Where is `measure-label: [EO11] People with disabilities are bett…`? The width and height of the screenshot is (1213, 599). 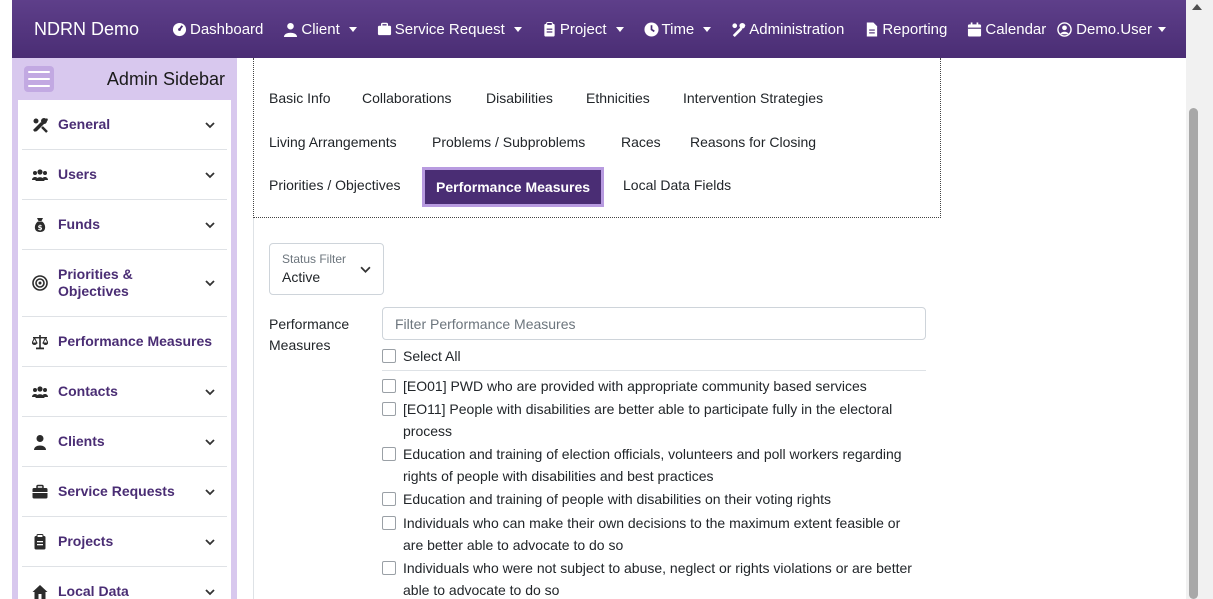
measure-label: [EO11] People with disabilities are bett… is located at coordinates (648, 420).